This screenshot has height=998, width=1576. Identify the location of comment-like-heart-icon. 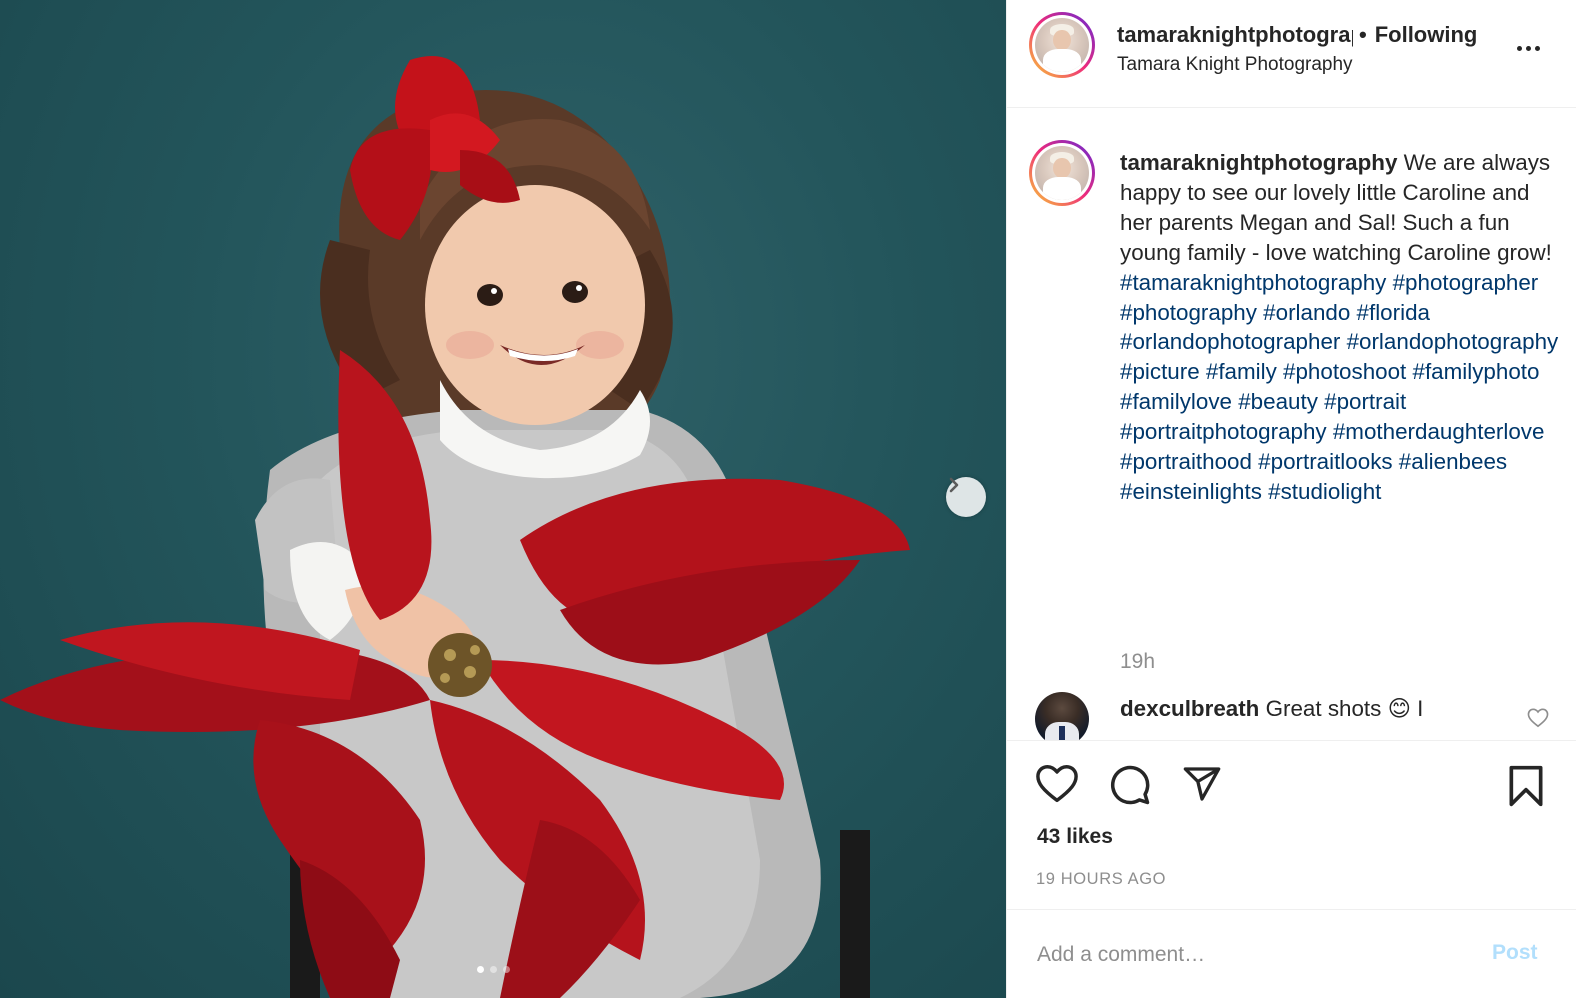
(1538, 718).